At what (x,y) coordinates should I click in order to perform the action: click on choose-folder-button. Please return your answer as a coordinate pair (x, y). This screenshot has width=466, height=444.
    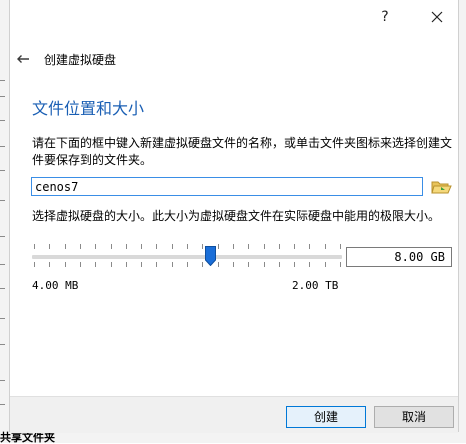
    Looking at the image, I should click on (441, 187).